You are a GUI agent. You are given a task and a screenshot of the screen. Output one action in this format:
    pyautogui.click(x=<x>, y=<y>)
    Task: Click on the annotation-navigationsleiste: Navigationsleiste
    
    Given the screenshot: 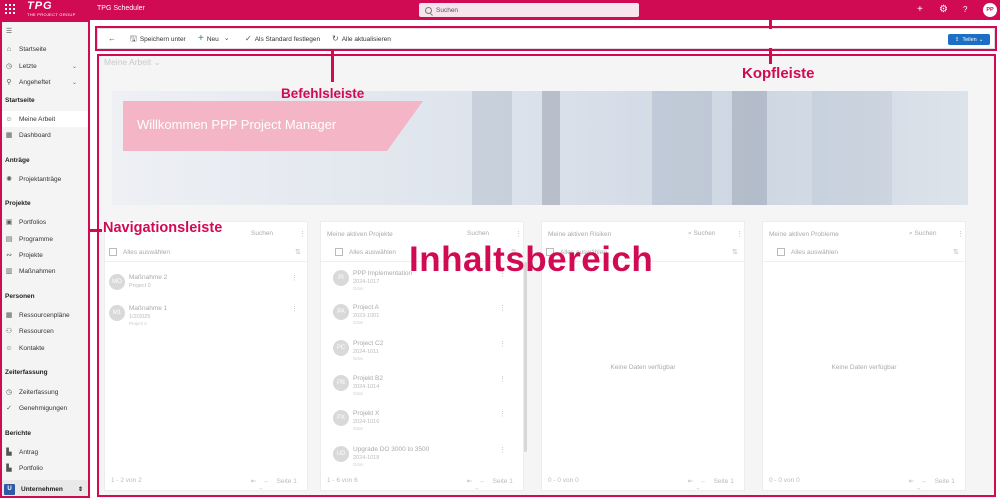 What is the action you would take?
    pyautogui.click(x=163, y=228)
    